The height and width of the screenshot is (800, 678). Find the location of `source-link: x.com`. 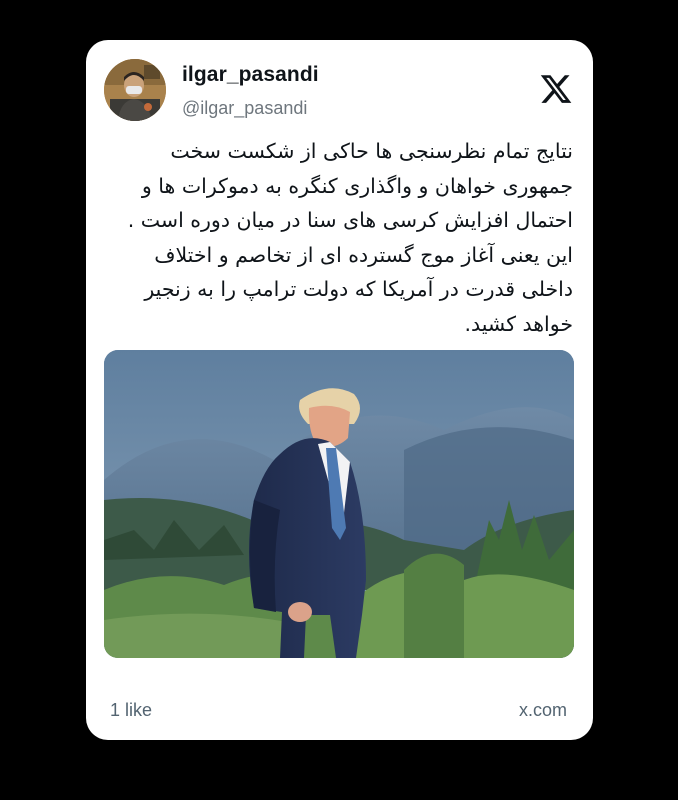

source-link: x.com is located at coordinates (543, 710).